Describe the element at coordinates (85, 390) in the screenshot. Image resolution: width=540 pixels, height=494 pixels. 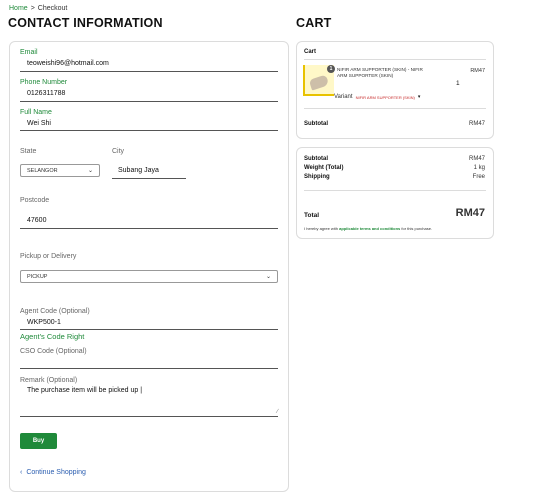
I see `remark-value: The purchase item will be picked up |` at that location.